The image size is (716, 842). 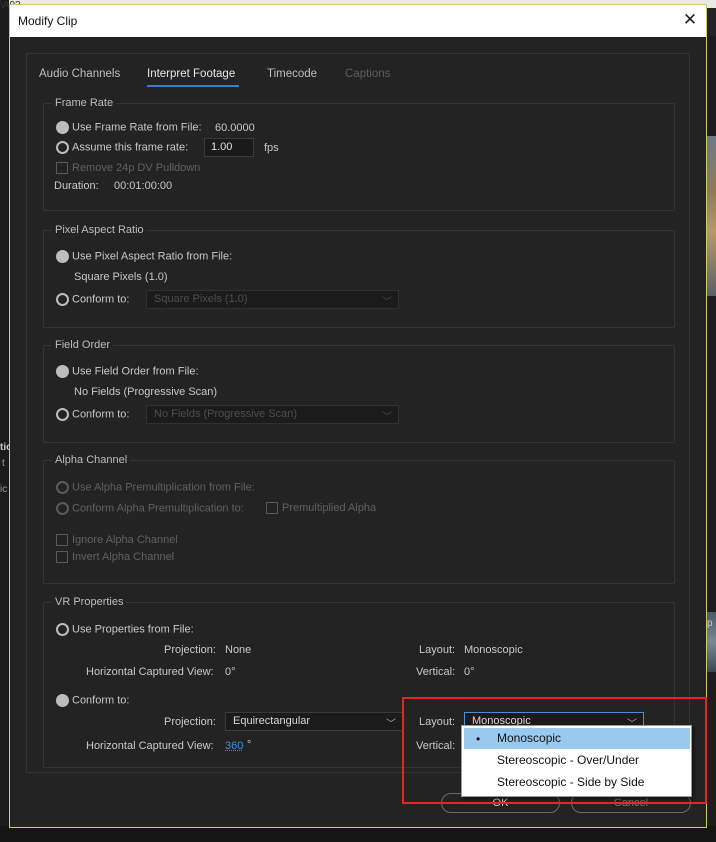 I want to click on conform-field-order-option: Conform to:, so click(x=92, y=414).